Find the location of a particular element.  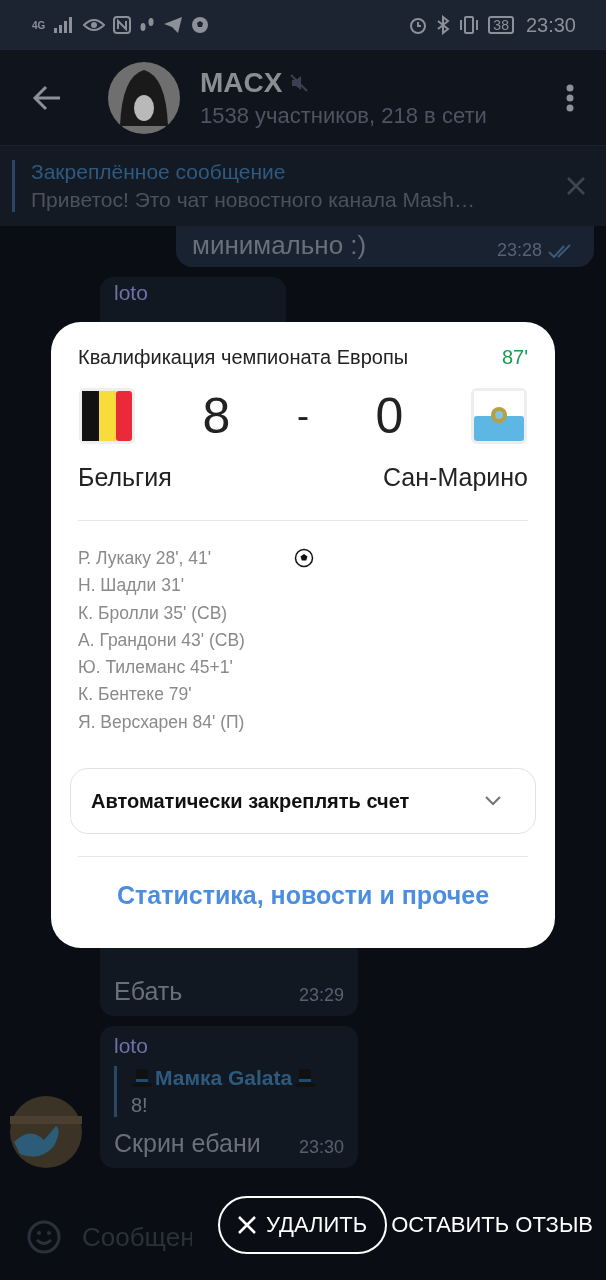

goal-scorer: К. Бролли 35' (СВ) is located at coordinates (153, 613).